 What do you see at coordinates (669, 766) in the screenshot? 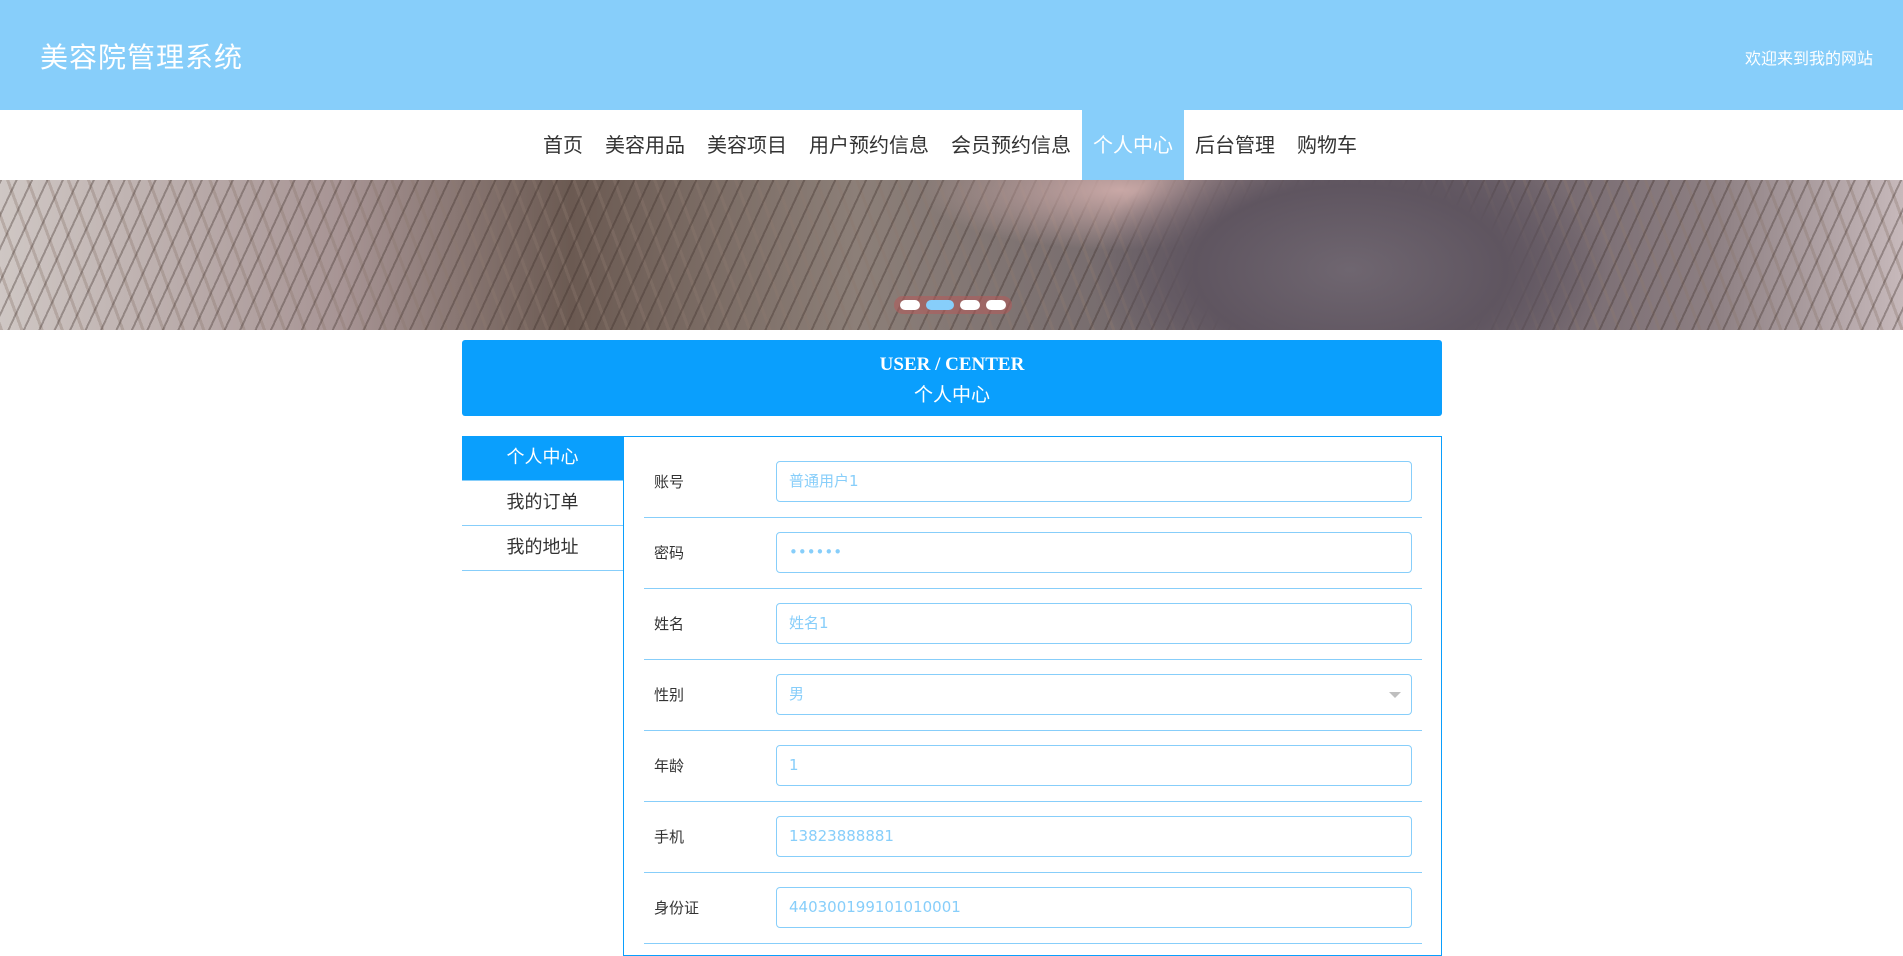
I see `age-label: 年龄` at bounding box center [669, 766].